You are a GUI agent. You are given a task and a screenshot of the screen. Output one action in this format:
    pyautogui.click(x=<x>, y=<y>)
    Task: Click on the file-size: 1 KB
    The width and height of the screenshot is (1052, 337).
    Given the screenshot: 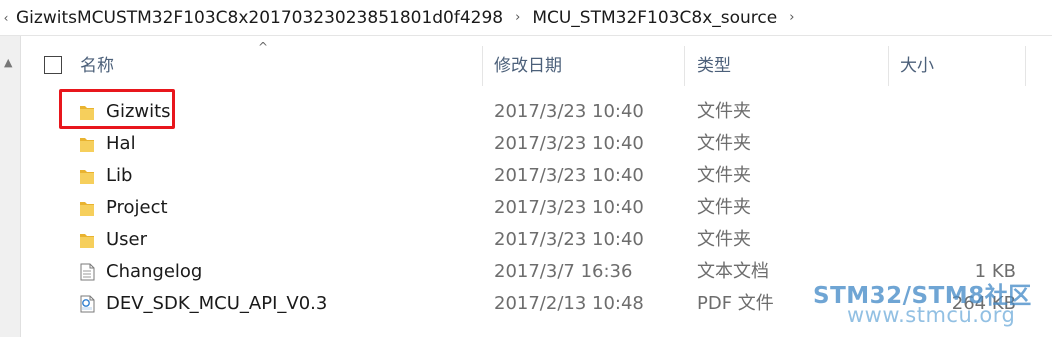 What is the action you would take?
    pyautogui.click(x=995, y=271)
    